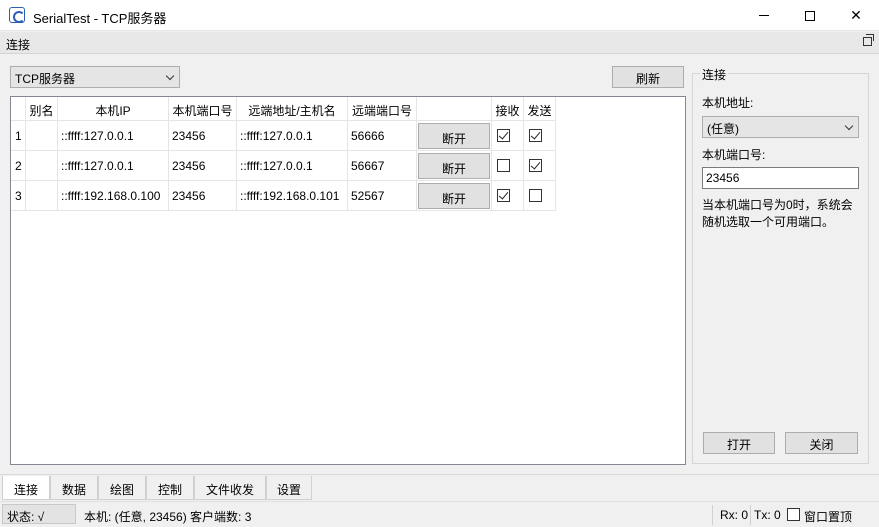  I want to click on row-index: 3, so click(18, 196).